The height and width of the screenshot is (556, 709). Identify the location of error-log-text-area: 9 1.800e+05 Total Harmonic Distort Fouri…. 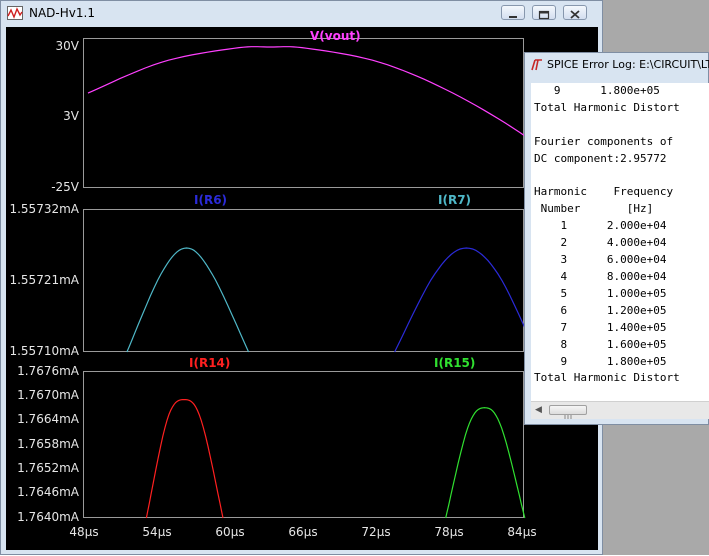
(620, 242).